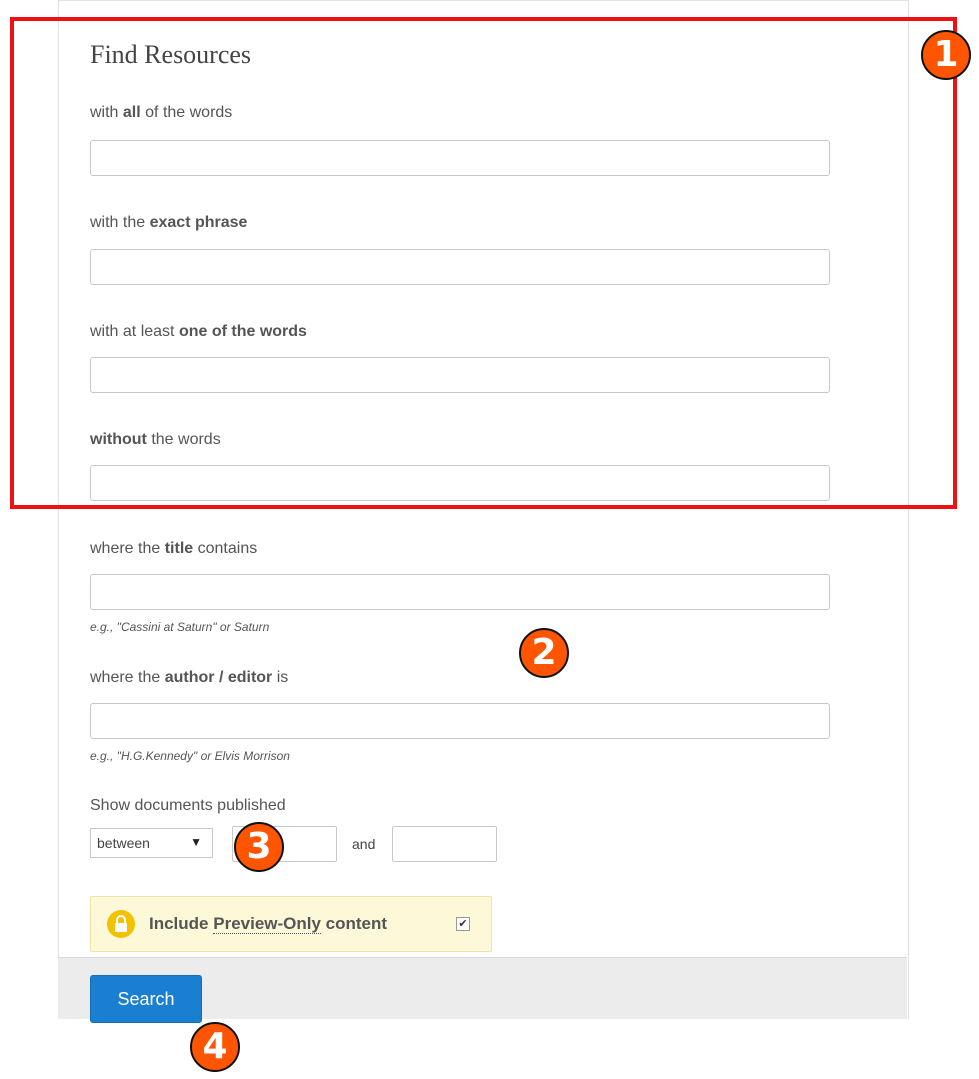  Describe the element at coordinates (180, 627) in the screenshot. I see `title-hint: e.g., "Cassini at Saturn" or Saturn` at that location.